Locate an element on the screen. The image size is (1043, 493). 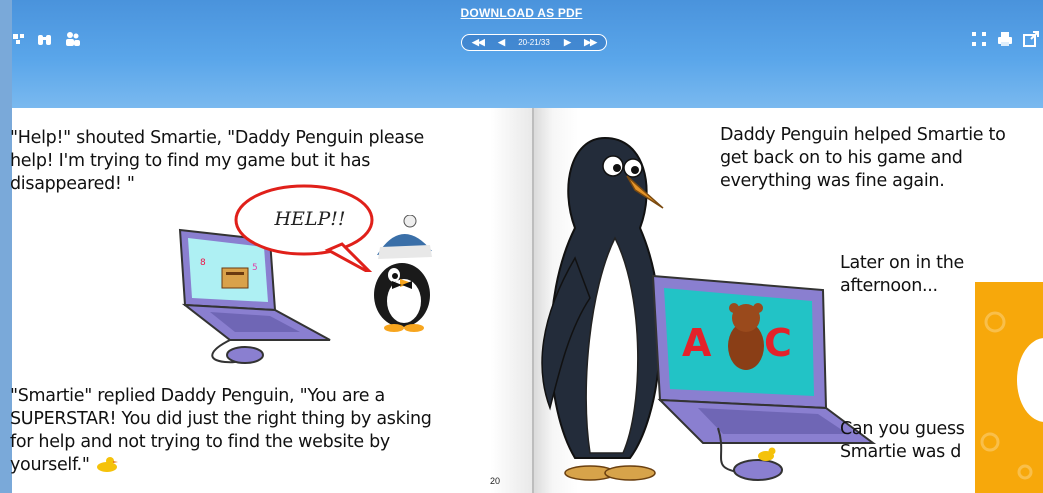
orange-overlay-panel is located at coordinates (1009, 387).